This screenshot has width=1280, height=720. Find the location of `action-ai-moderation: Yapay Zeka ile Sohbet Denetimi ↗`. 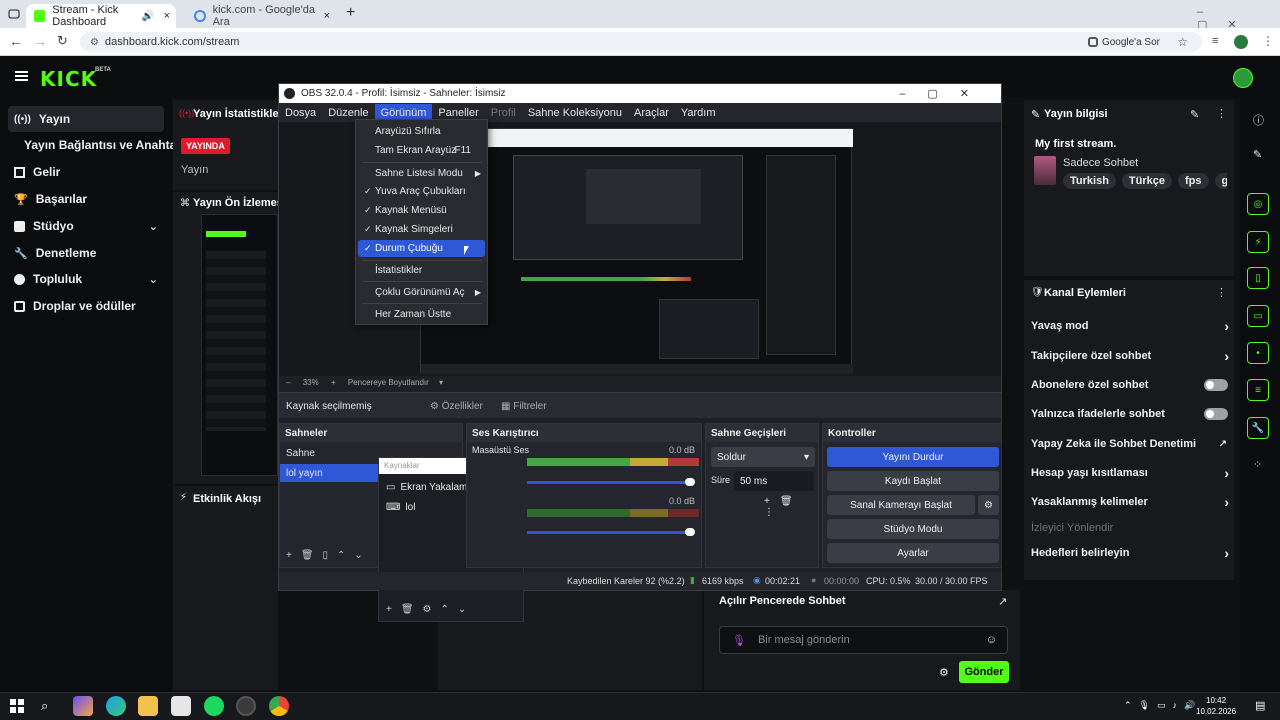

action-ai-moderation: Yapay Zeka ile Sohbet Denetimi ↗ is located at coordinates (1130, 444).